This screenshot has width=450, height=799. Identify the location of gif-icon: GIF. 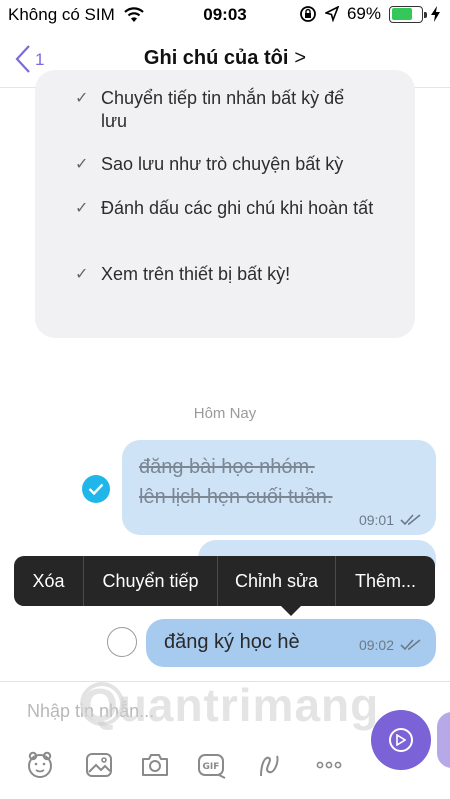
(212, 766).